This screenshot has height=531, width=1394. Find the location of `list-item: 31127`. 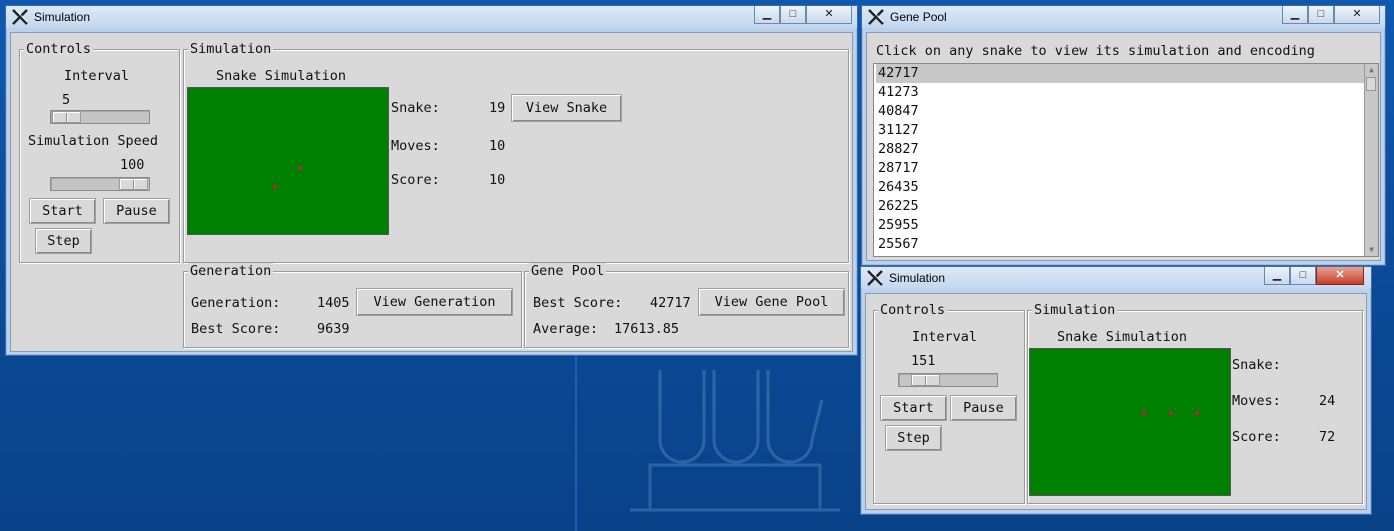

list-item: 31127 is located at coordinates (1120, 130).